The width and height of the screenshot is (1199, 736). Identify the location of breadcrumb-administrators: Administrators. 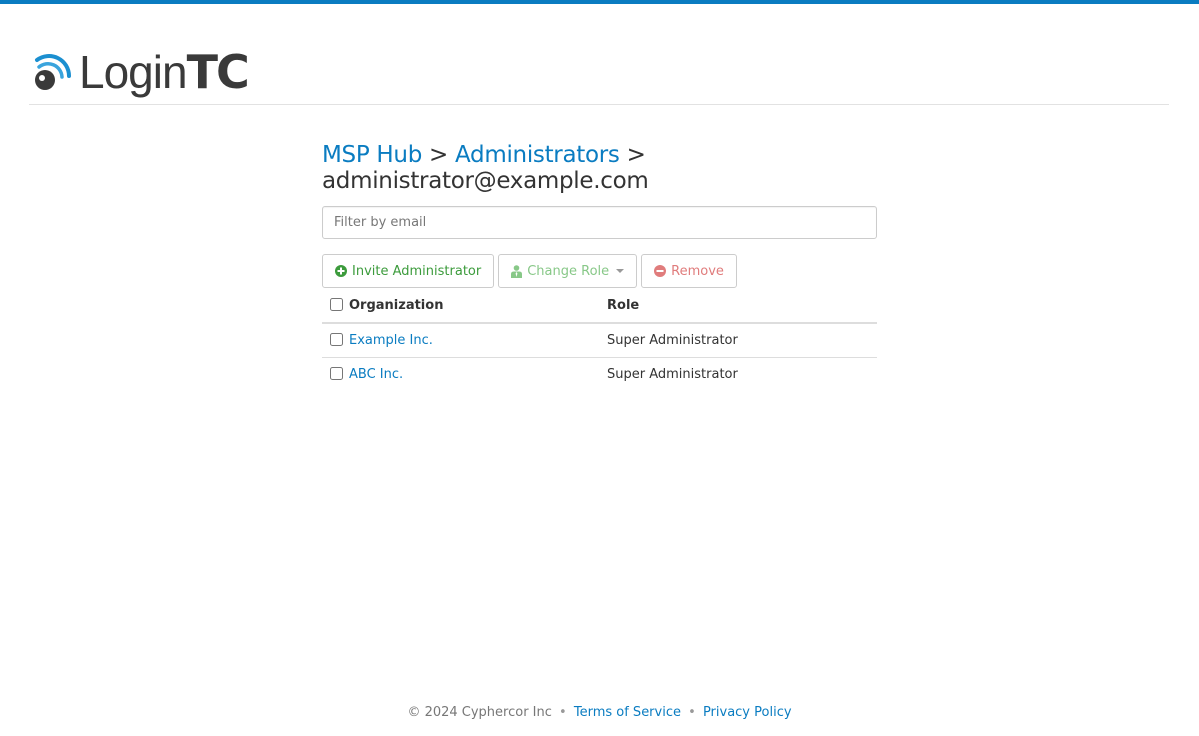
(537, 155).